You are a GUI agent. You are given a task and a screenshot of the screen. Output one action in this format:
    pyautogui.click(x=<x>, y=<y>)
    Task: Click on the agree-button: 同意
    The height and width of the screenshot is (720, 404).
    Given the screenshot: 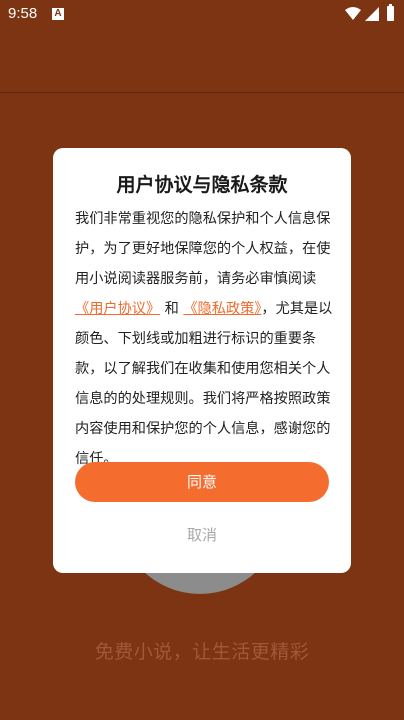 What is the action you would take?
    pyautogui.click(x=202, y=482)
    